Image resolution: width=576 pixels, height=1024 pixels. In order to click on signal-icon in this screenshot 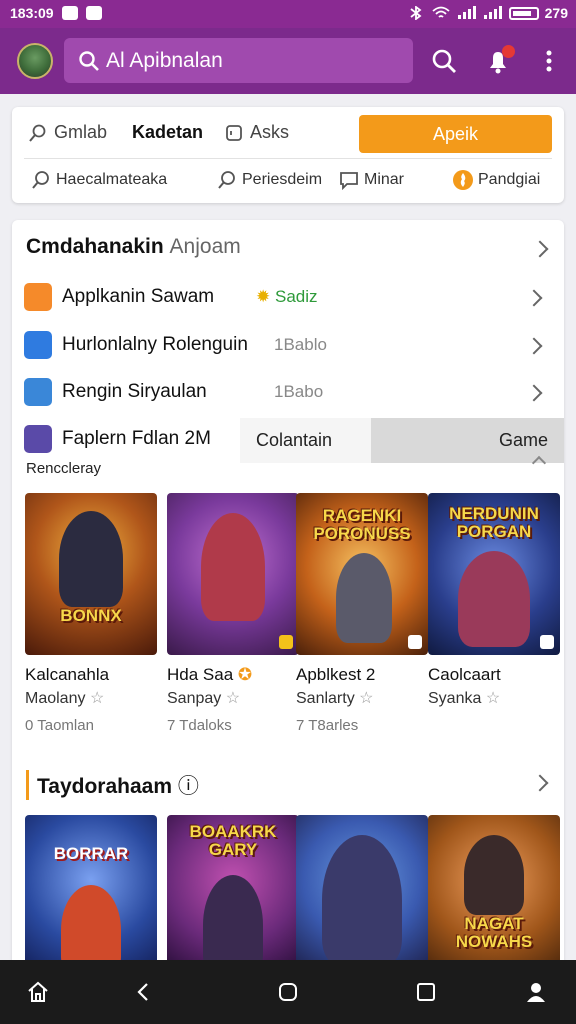, I will do `click(466, 12)`.